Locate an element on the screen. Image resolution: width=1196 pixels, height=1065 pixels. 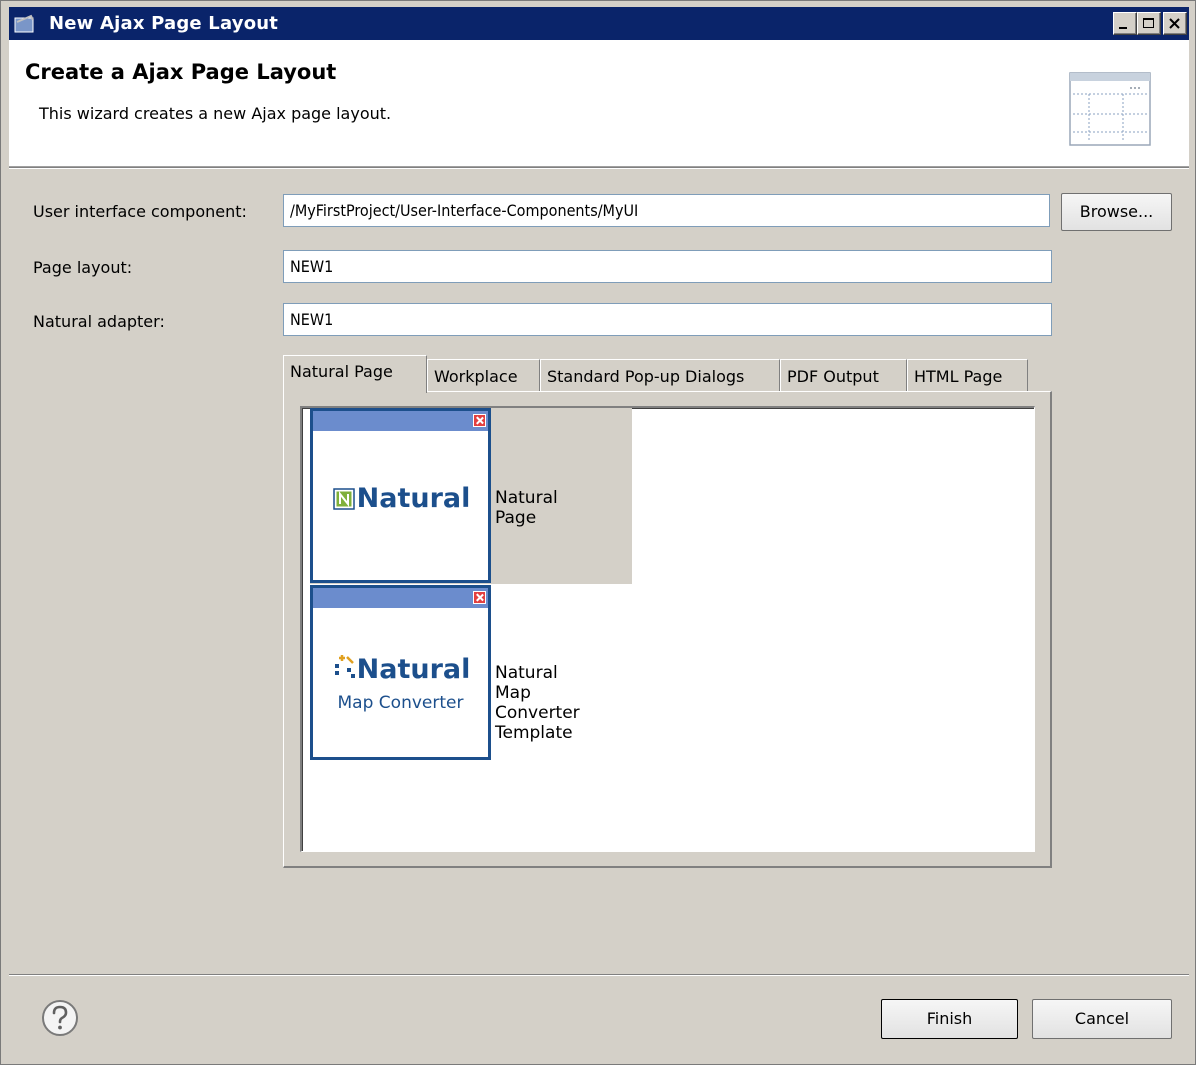
template-thumbnail: Natural Map Converter is located at coordinates (400, 672).